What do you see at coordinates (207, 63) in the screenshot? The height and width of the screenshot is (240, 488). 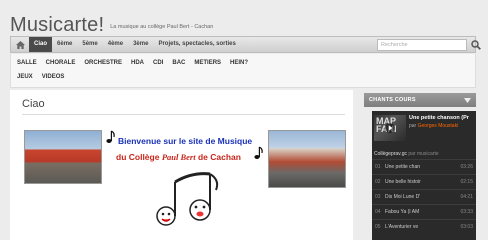 I see `subnav-item-metiers: METIERS` at bounding box center [207, 63].